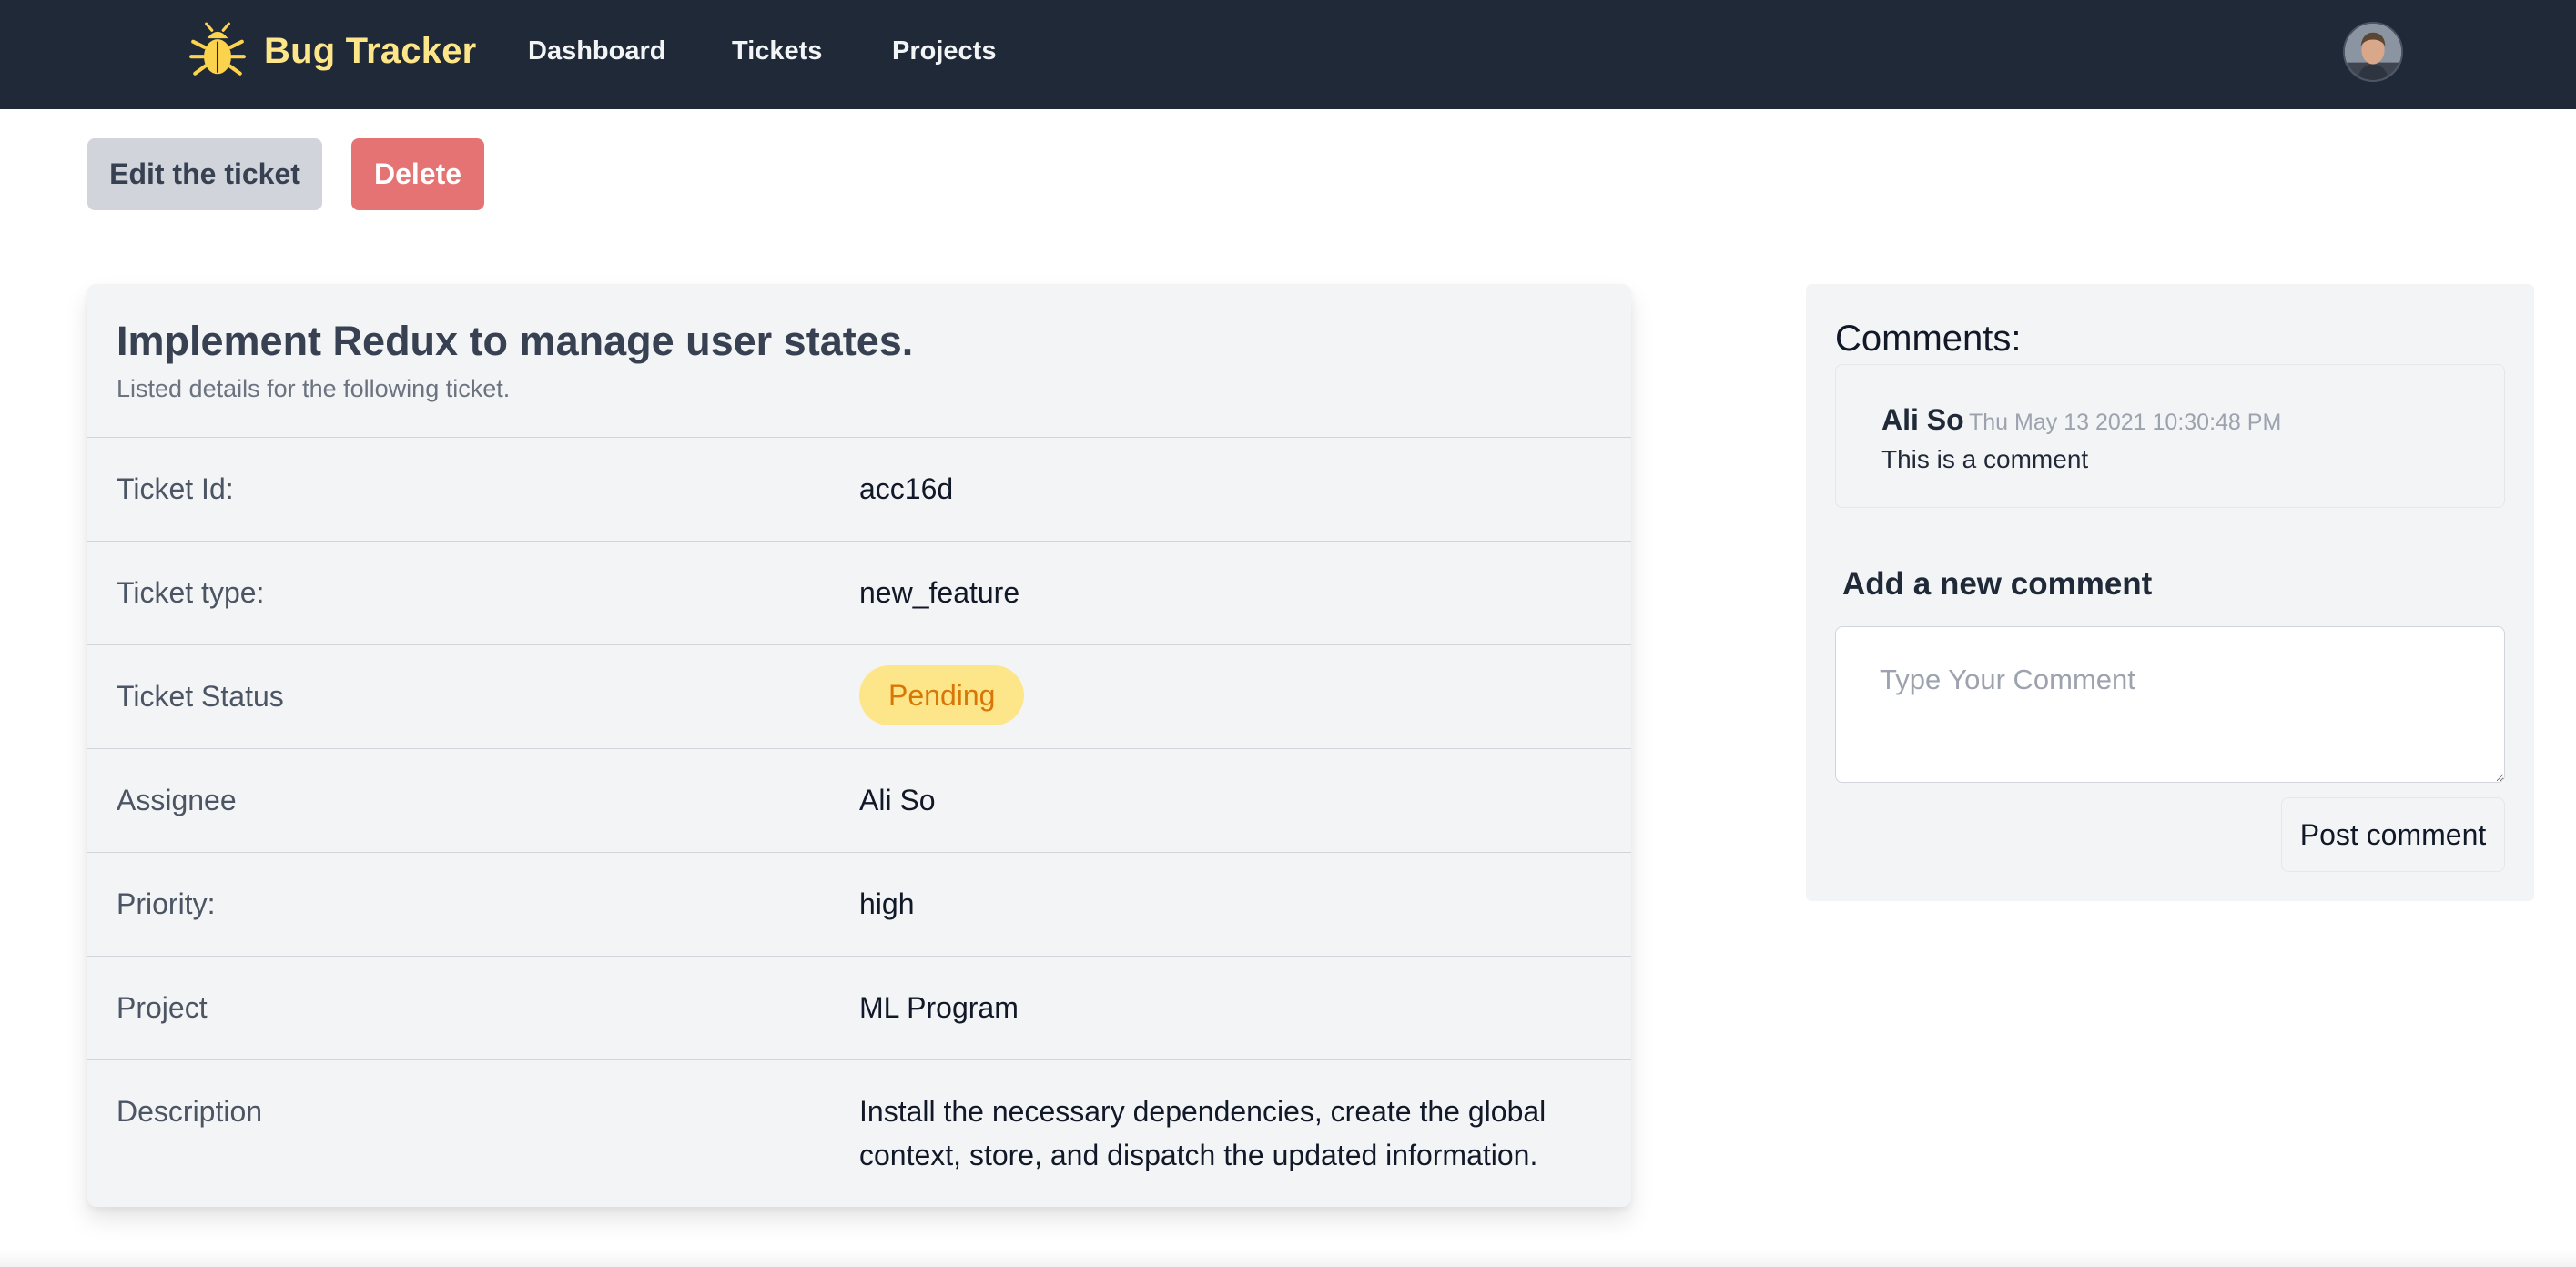  What do you see at coordinates (204, 174) in the screenshot?
I see `edit-ticket-button: Edit the ticket` at bounding box center [204, 174].